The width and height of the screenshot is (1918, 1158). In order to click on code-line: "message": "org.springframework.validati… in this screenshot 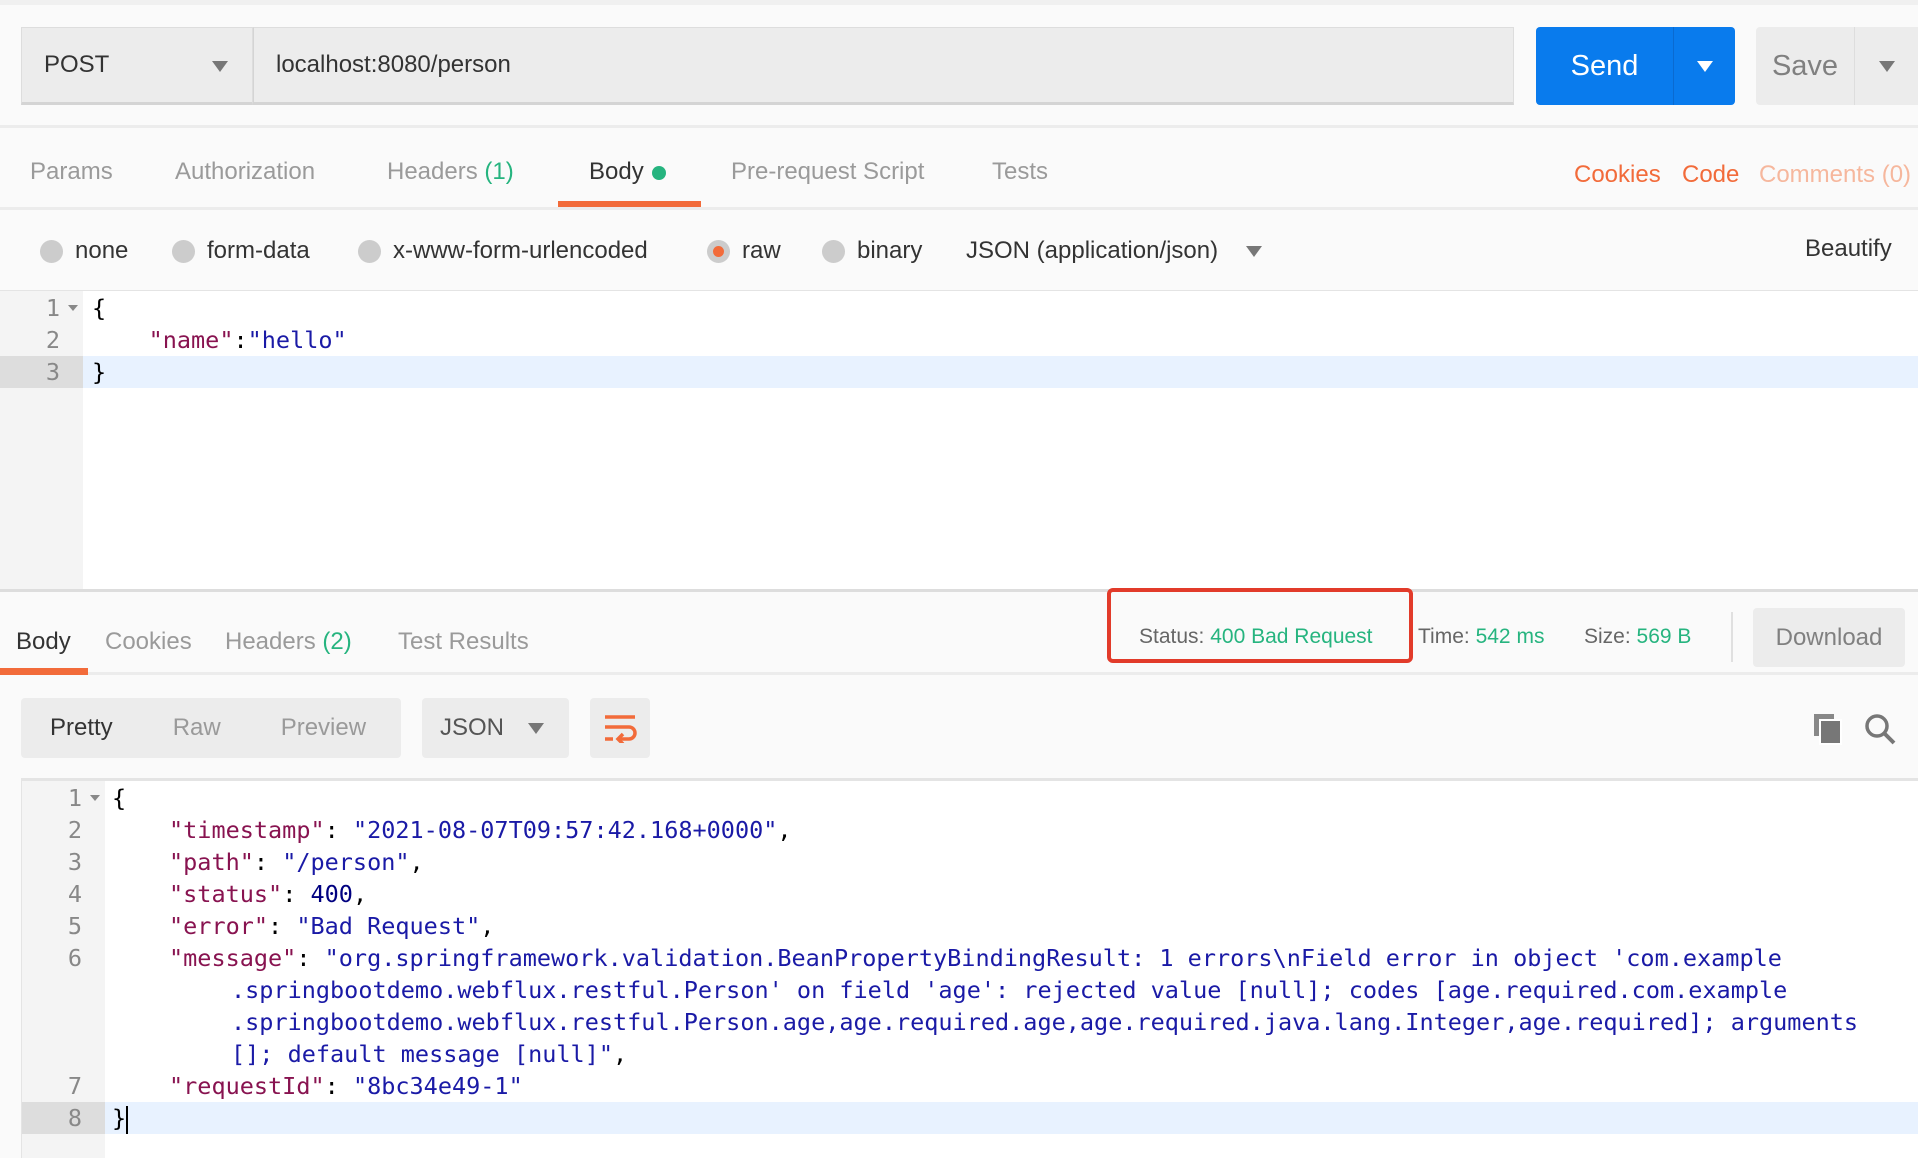, I will do `click(975, 958)`.